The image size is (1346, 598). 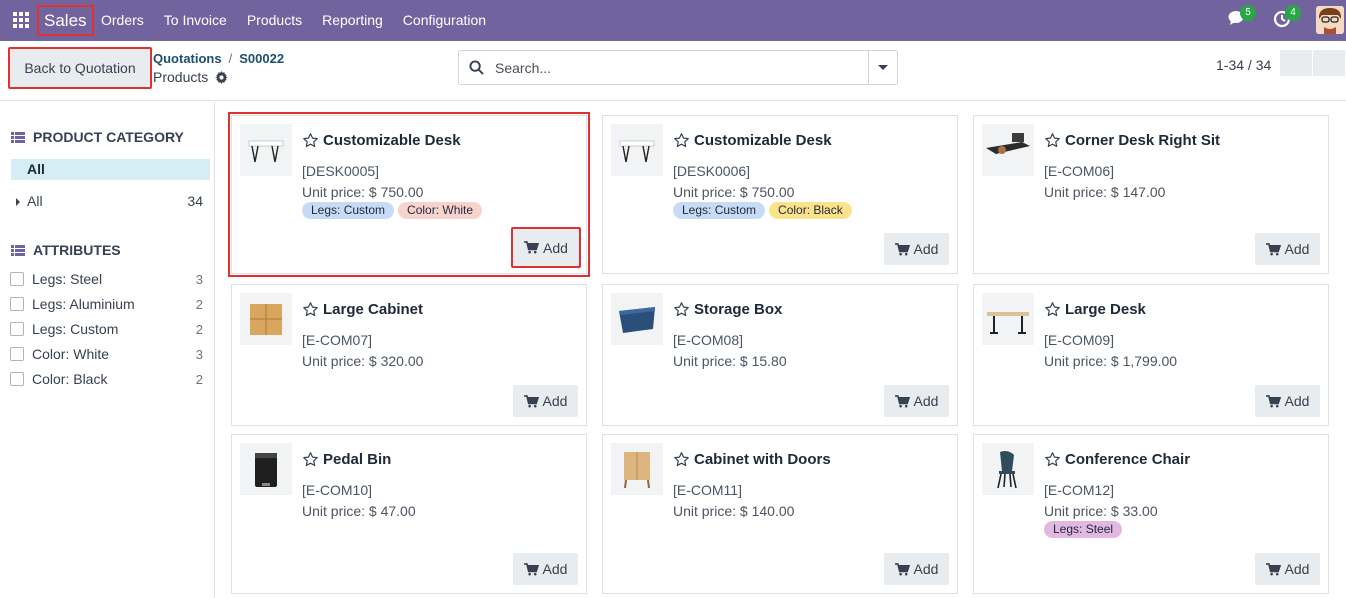 I want to click on product-category-heading: PRODUCT CATEGORY, so click(x=97, y=137).